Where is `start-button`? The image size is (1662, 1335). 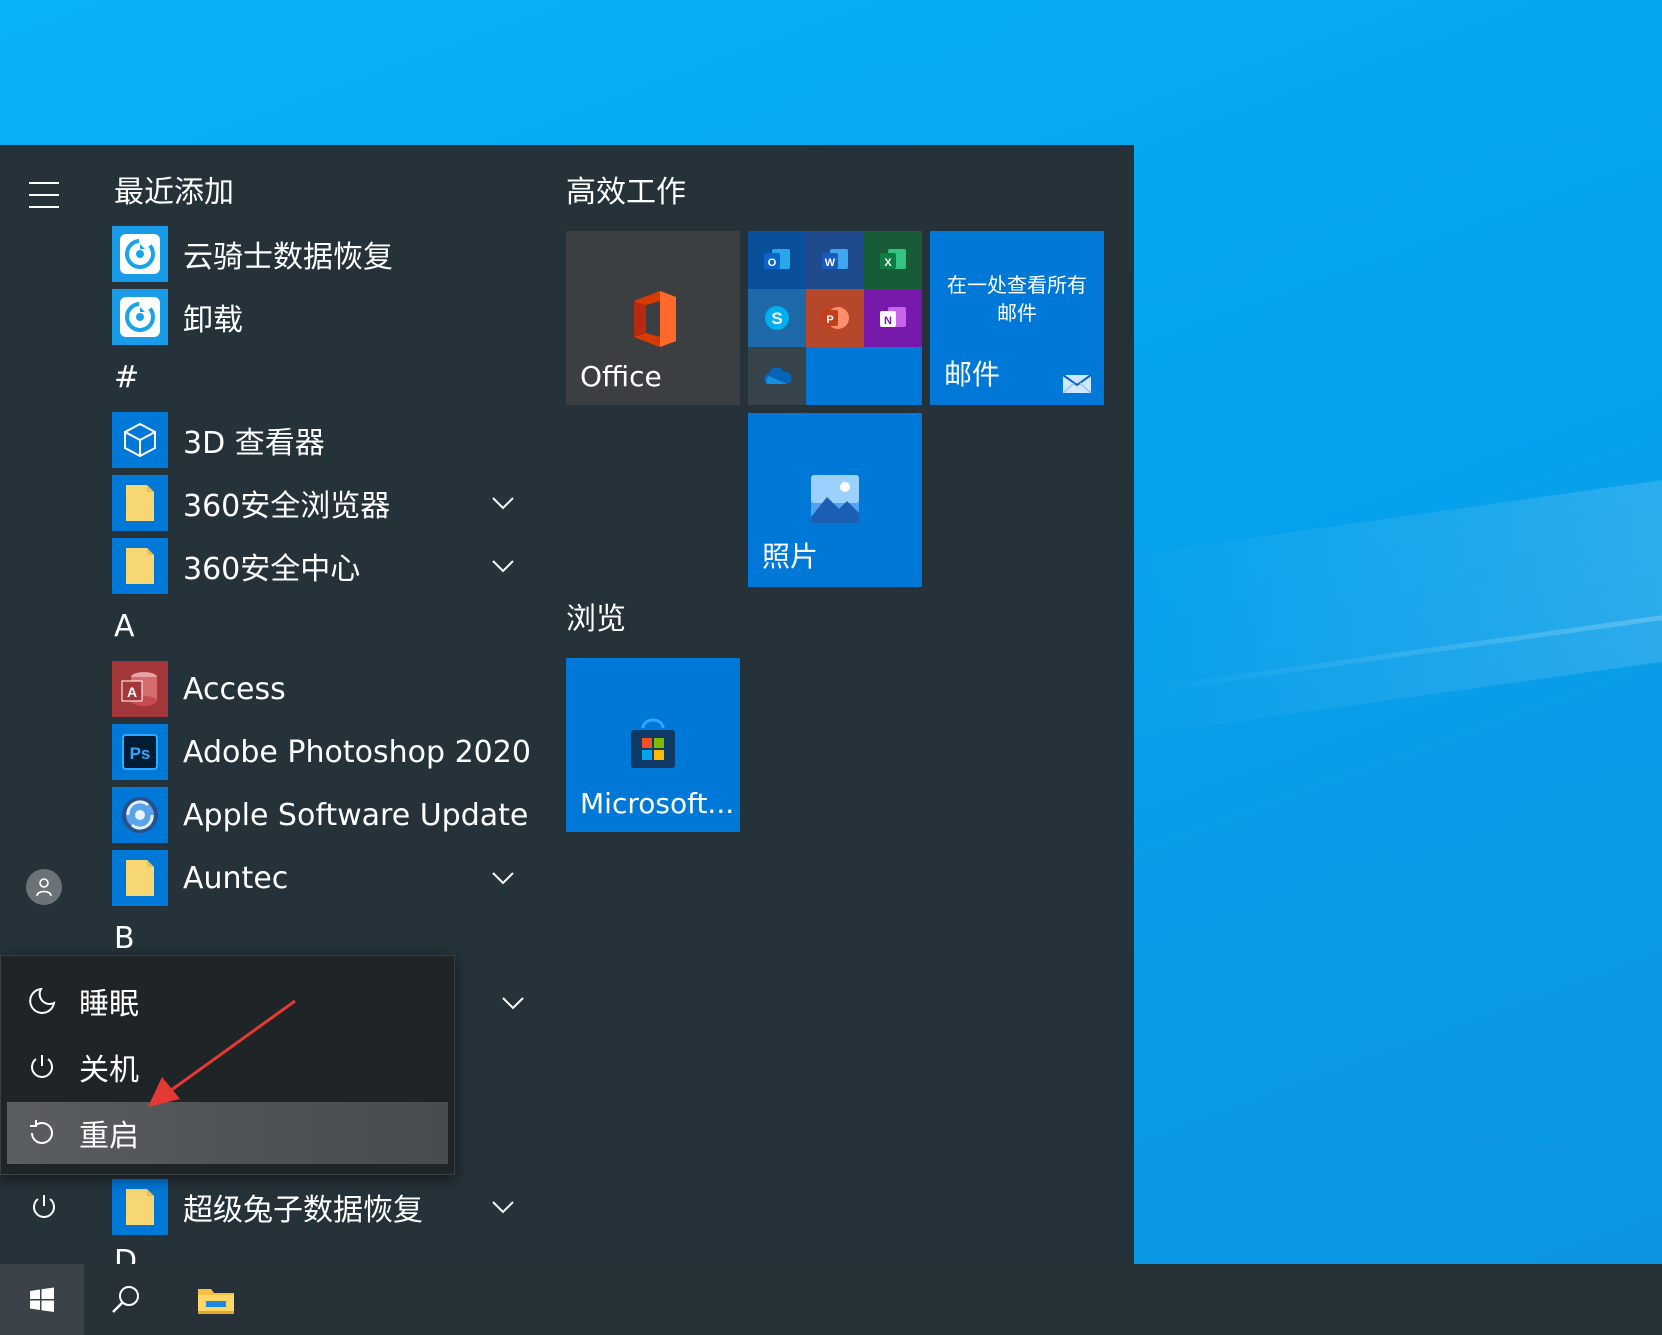 start-button is located at coordinates (42, 1299).